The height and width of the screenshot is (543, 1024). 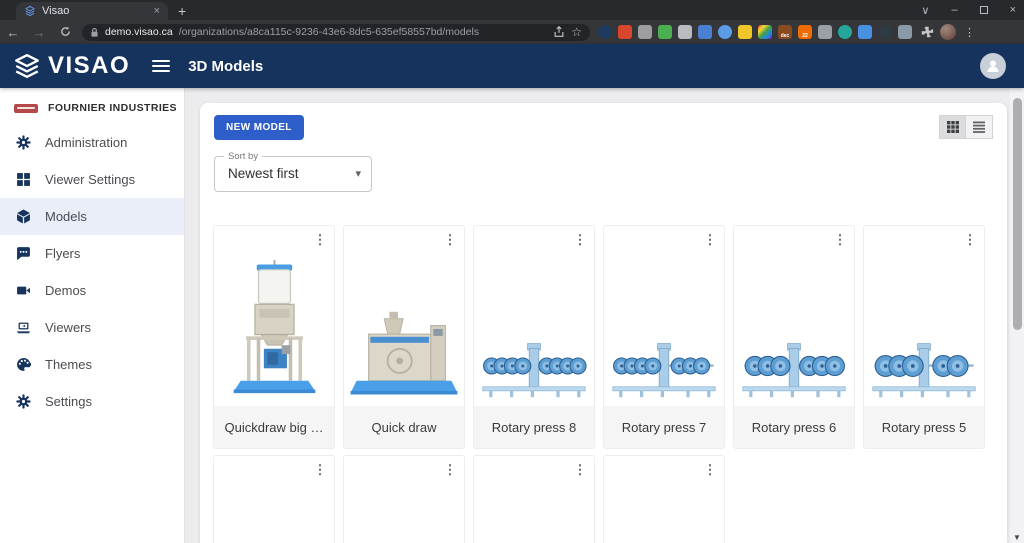 I want to click on menu-hamburger-icon, so click(x=161, y=66).